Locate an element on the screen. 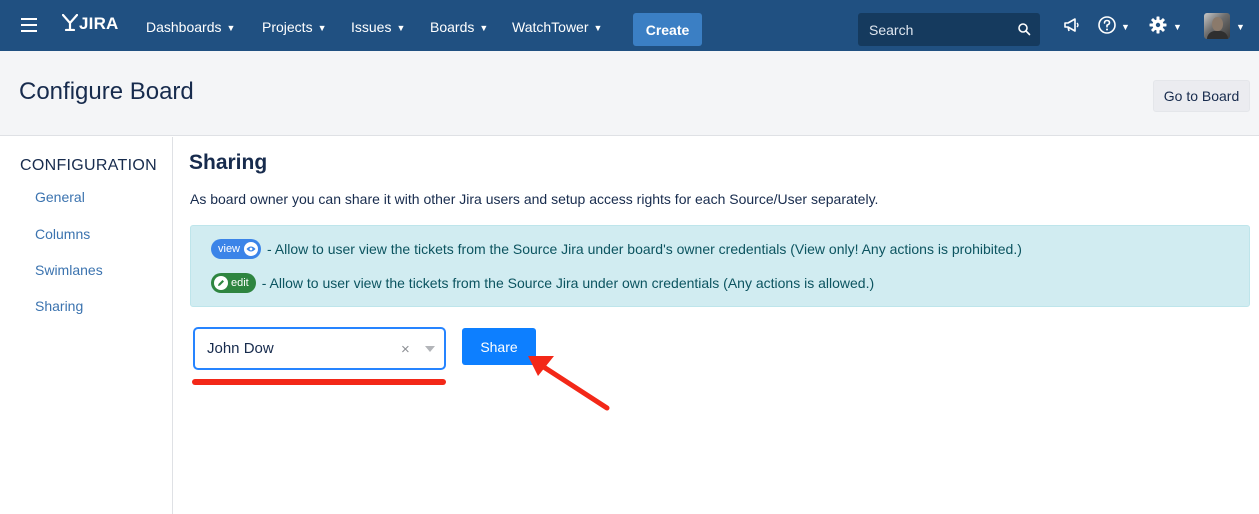 This screenshot has width=1259, height=514. search-icon is located at coordinates (1024, 29).